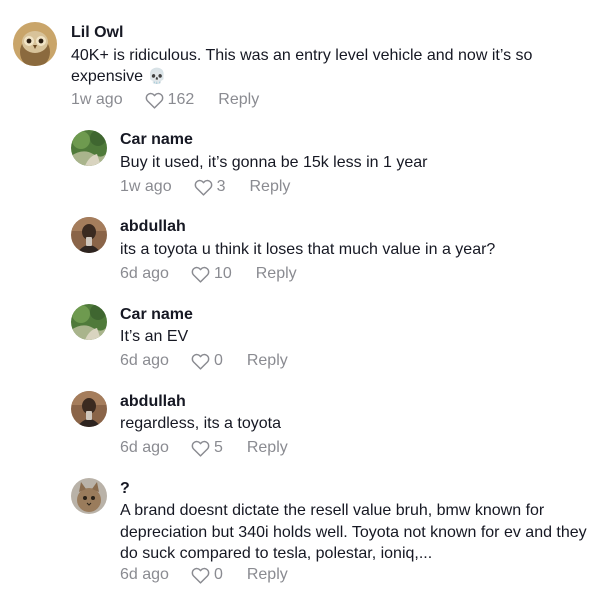 This screenshot has height=594, width=615. What do you see at coordinates (97, 33) in the screenshot?
I see `username: Lil Owl` at bounding box center [97, 33].